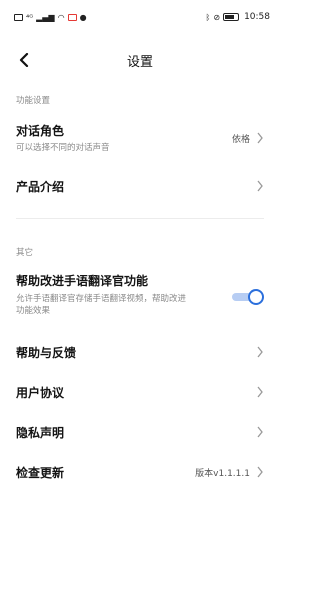  What do you see at coordinates (40, 131) in the screenshot?
I see `dialog-role-title: 对话角色` at bounding box center [40, 131].